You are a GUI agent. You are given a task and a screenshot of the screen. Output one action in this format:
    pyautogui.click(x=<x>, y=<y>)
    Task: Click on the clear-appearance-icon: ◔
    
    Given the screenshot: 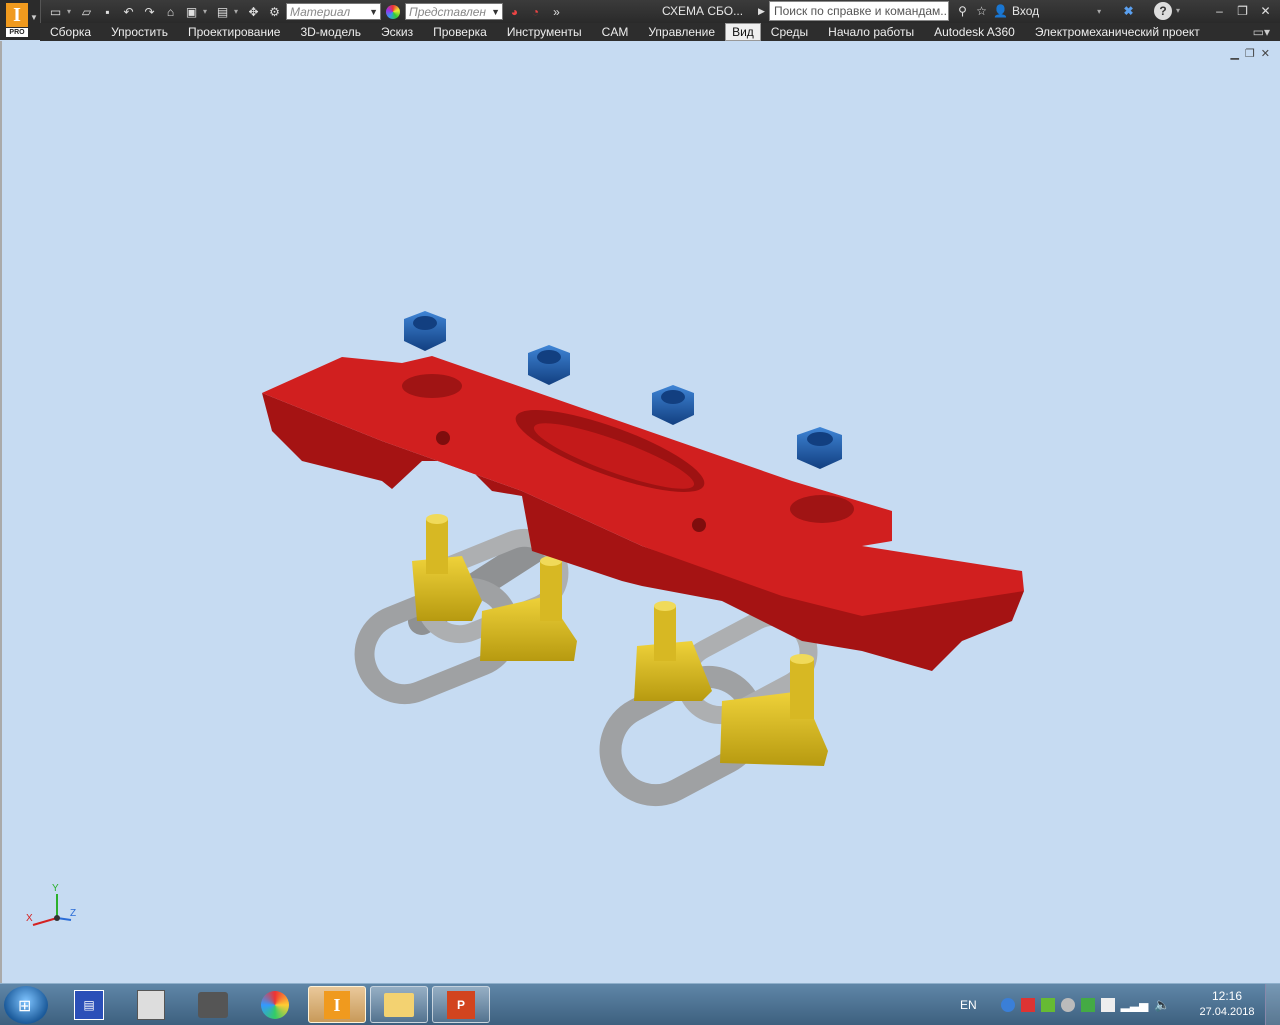 What is the action you would take?
    pyautogui.click(x=535, y=12)
    